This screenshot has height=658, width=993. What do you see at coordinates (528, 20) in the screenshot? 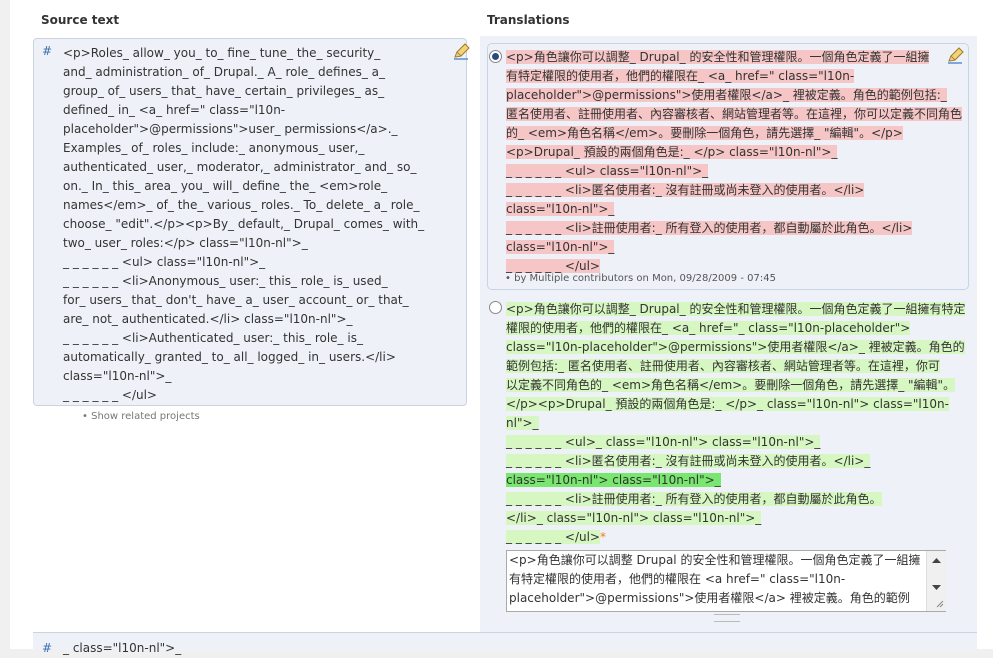
I see `translations-header: Translations` at bounding box center [528, 20].